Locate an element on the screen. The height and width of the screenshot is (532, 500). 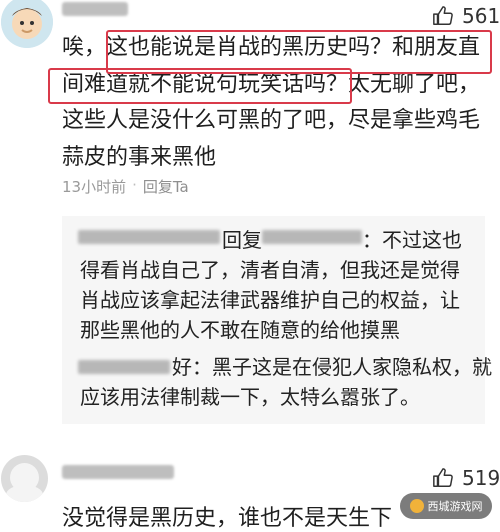
reply-link: 回复Ta is located at coordinates (166, 186).